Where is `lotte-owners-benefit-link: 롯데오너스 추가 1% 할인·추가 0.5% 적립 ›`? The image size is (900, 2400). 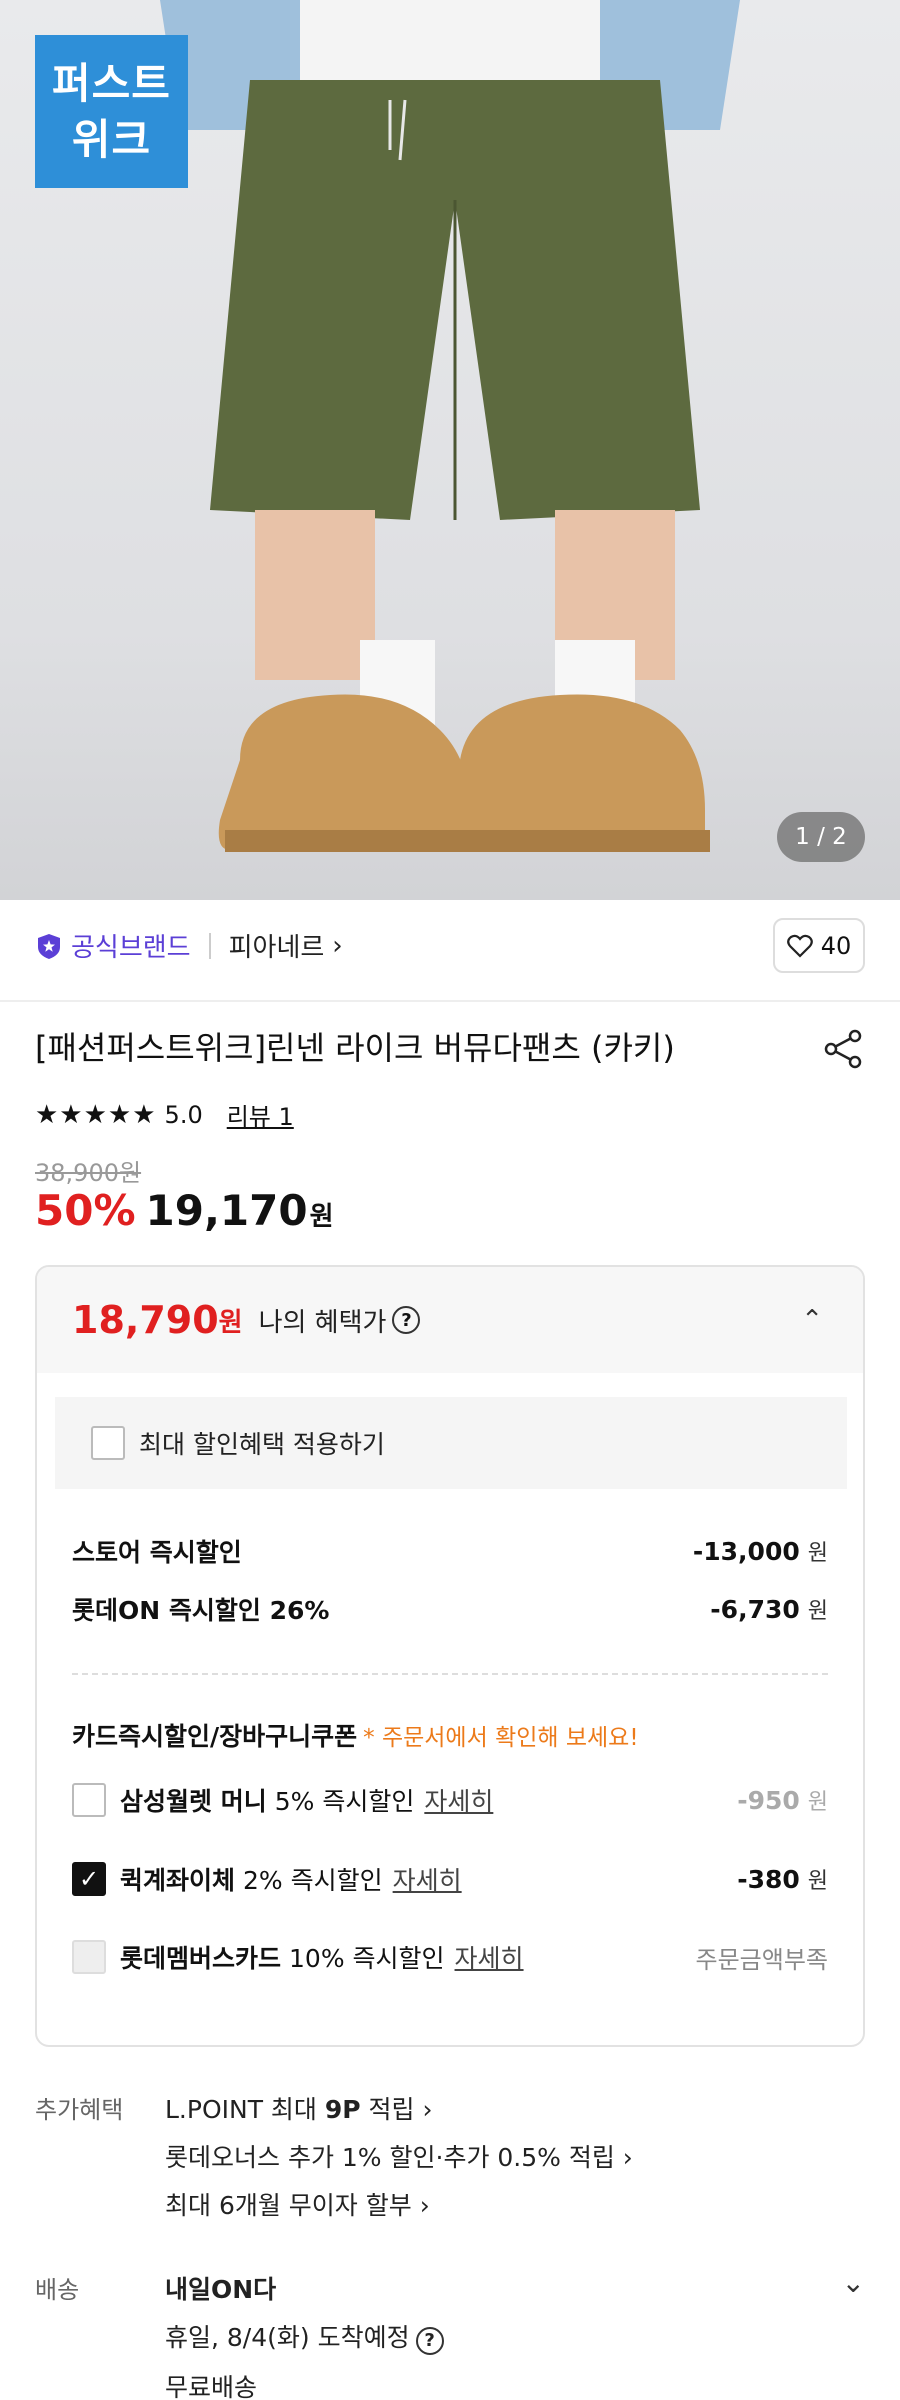
lotte-owners-benefit-link: 롯데오너스 추가 1% 할인·추가 0.5% 적립 › is located at coordinates (399, 2156).